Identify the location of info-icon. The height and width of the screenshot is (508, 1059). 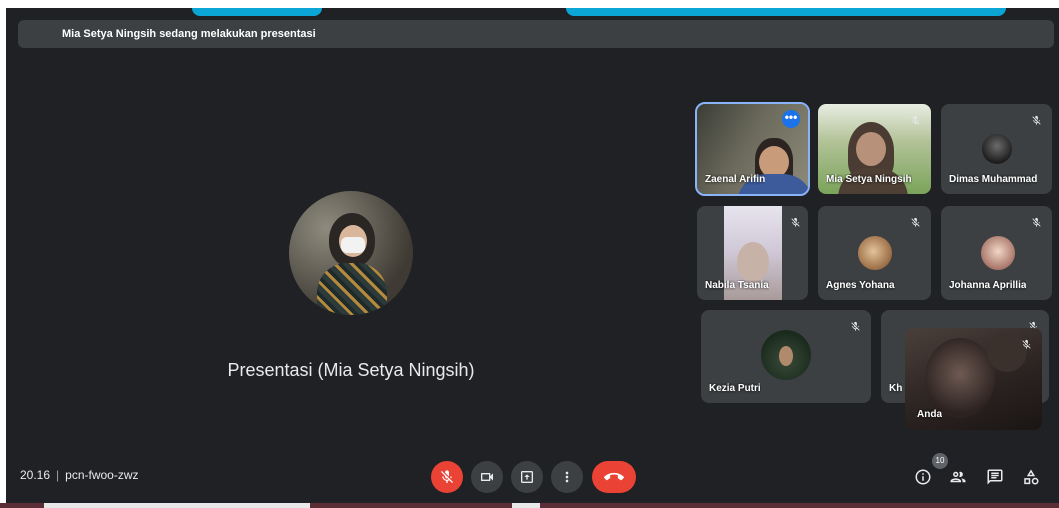
(923, 477).